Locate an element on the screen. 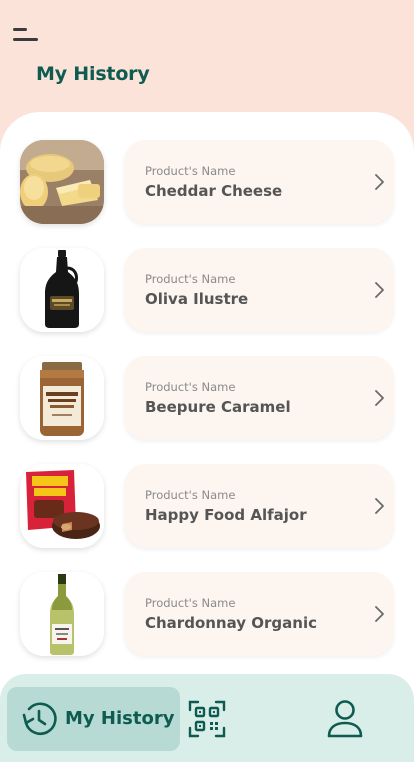  product-card: Product's Name Beepure Caramel is located at coordinates (259, 398).